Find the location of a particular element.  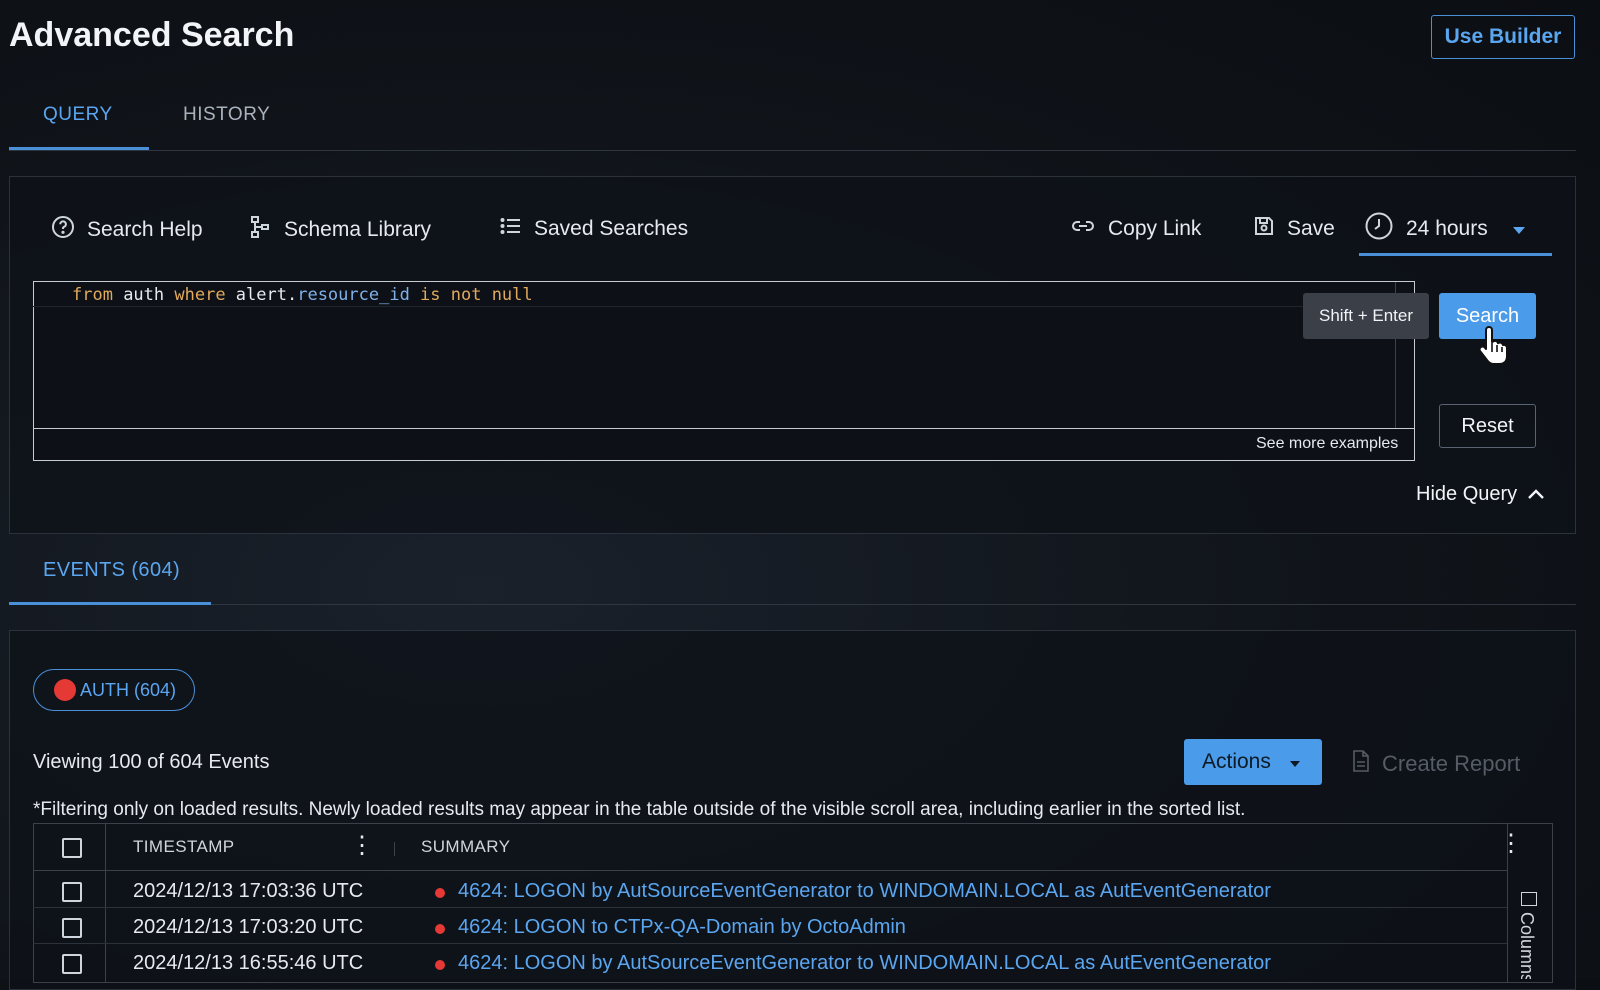

use-builder-button: Use Builder is located at coordinates (1503, 37).